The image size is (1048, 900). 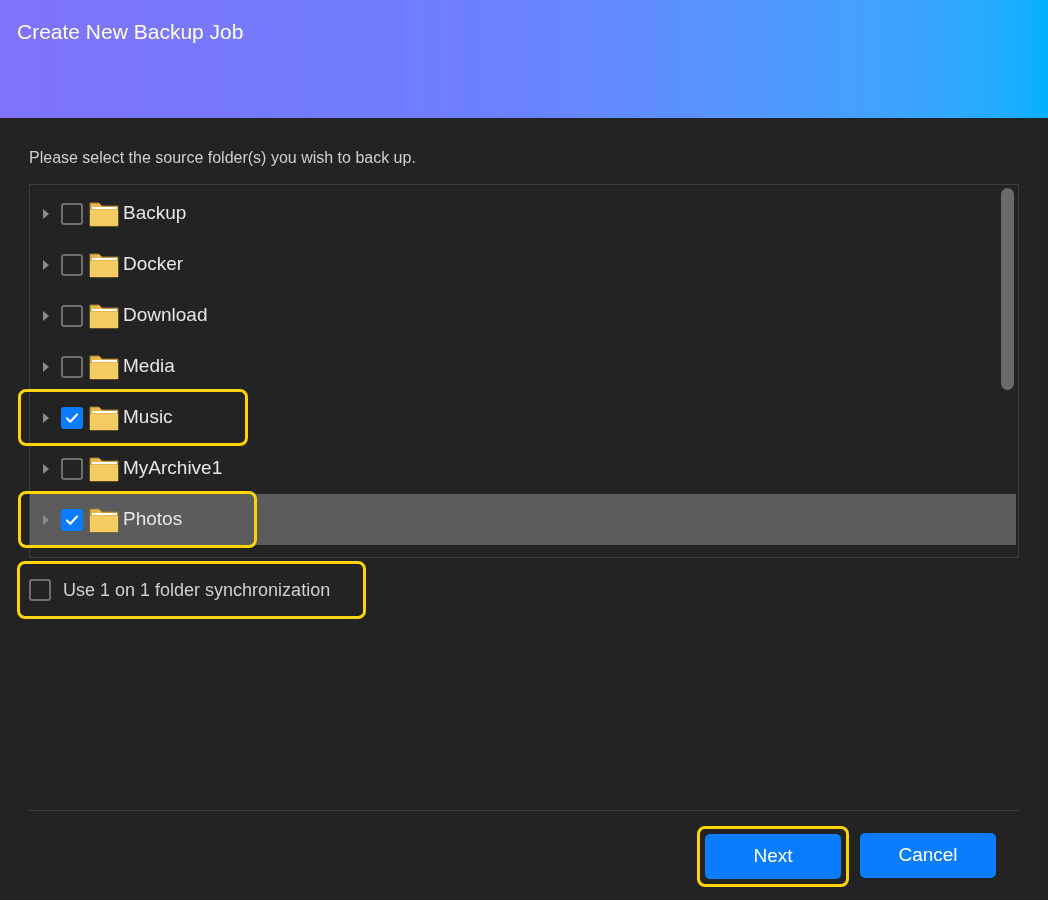 What do you see at coordinates (153, 519) in the screenshot?
I see `folder-name: Photos` at bounding box center [153, 519].